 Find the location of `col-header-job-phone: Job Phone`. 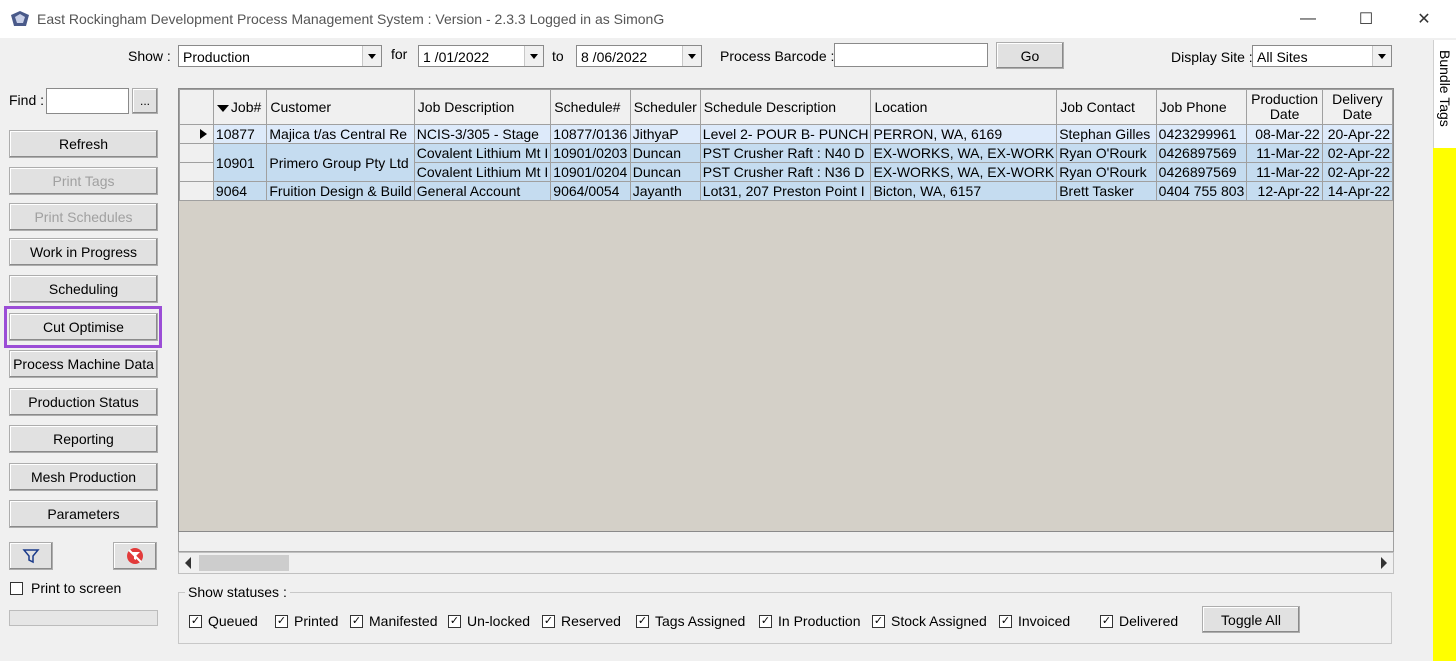

col-header-job-phone: Job Phone is located at coordinates (1201, 107).